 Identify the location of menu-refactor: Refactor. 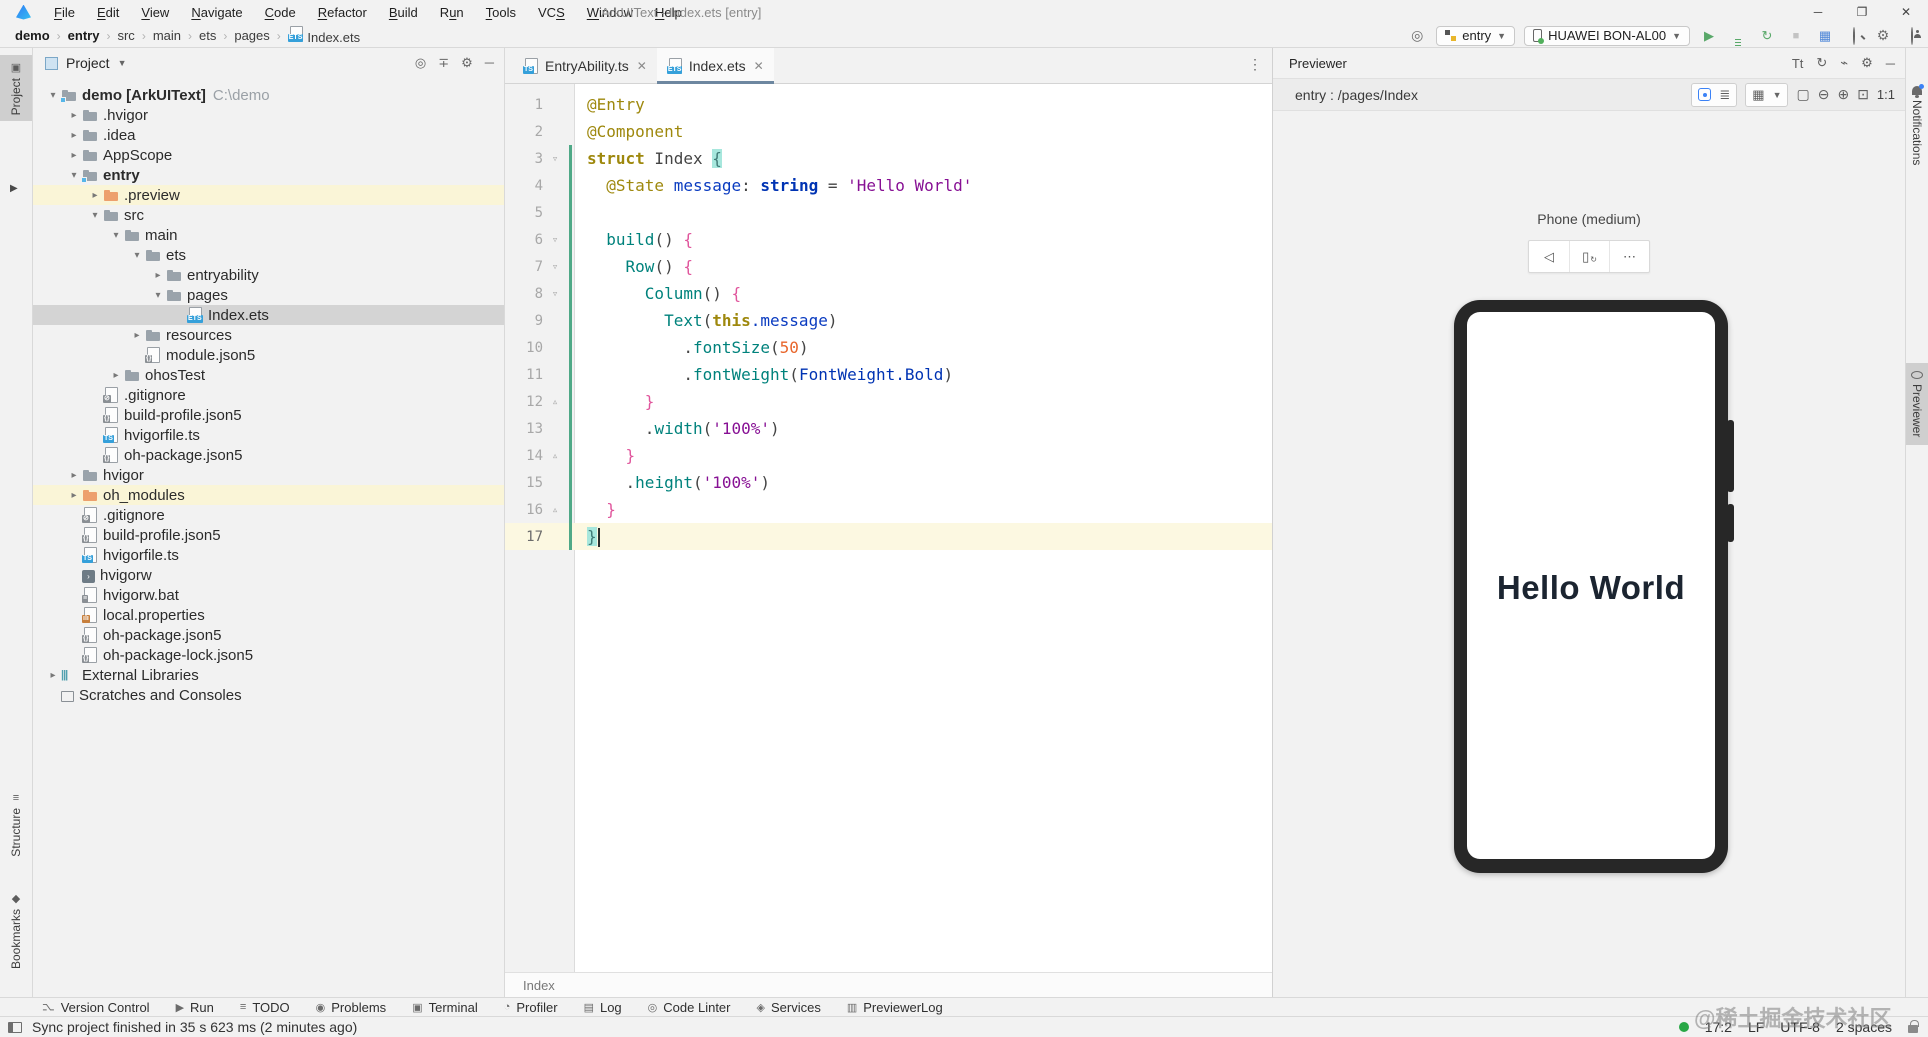
(342, 12).